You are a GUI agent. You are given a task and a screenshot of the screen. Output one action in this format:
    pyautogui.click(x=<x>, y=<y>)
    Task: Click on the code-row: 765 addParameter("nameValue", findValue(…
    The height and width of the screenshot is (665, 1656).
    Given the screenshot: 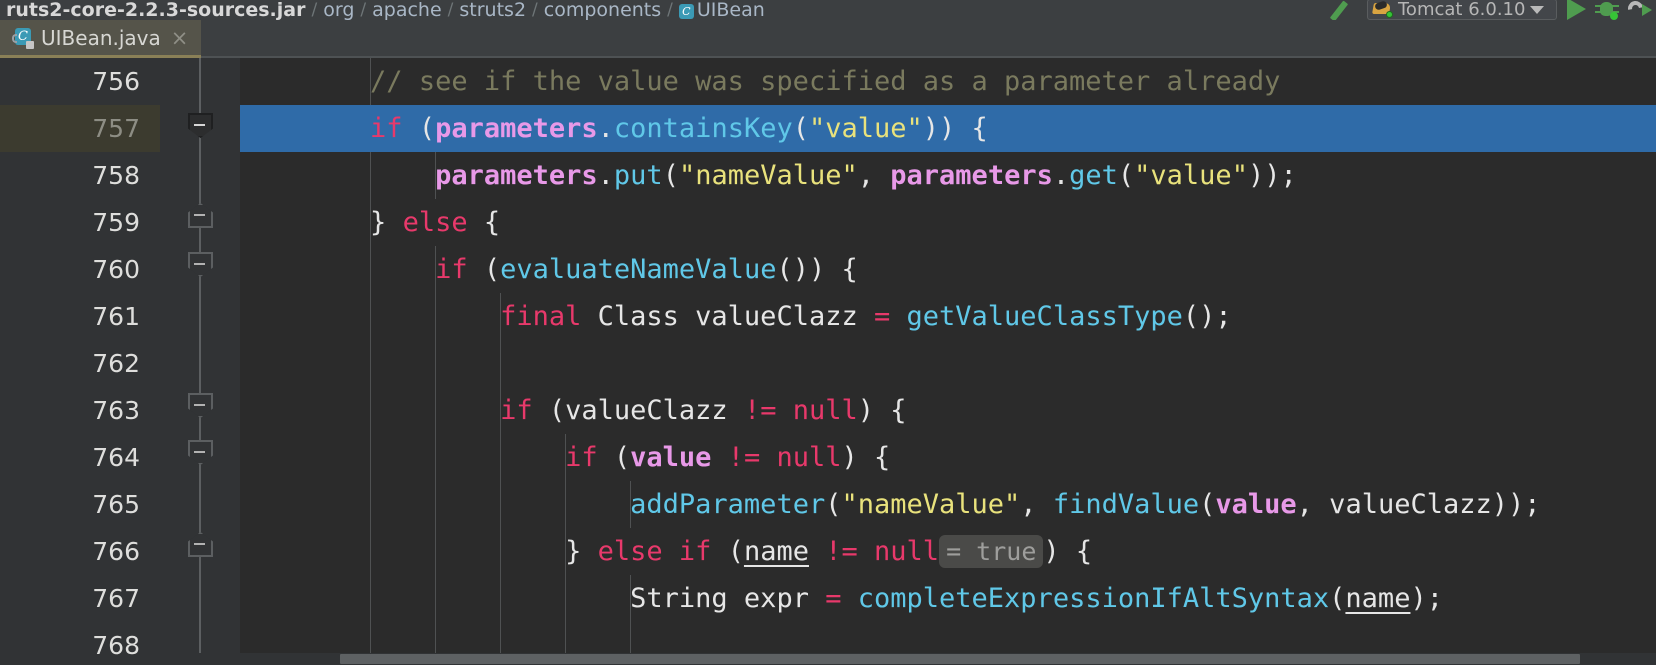 What is the action you would take?
    pyautogui.click(x=828, y=504)
    